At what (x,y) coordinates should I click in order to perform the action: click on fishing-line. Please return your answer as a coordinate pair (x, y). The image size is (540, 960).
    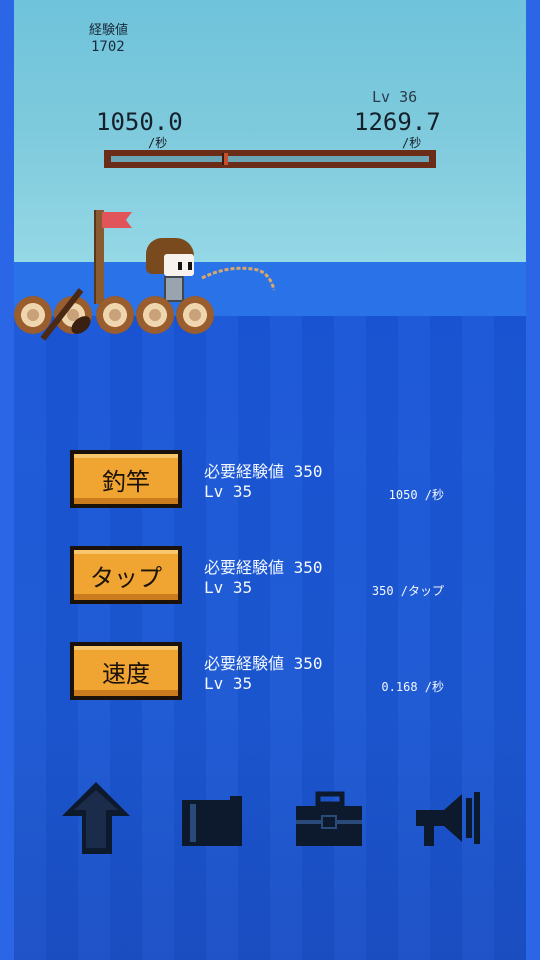
    Looking at the image, I should click on (238, 278).